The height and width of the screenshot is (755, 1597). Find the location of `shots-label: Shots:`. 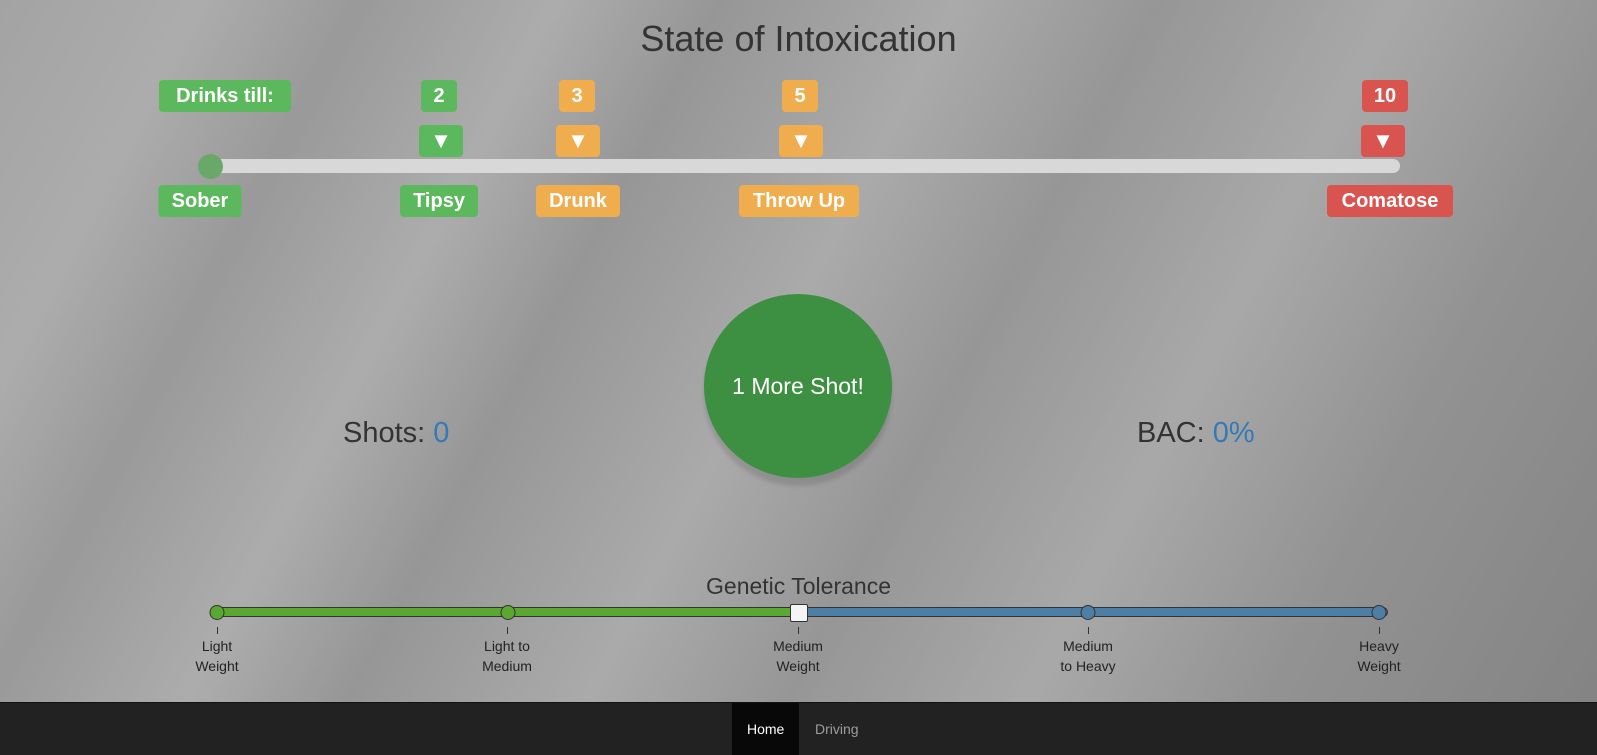

shots-label: Shots: is located at coordinates (384, 433).